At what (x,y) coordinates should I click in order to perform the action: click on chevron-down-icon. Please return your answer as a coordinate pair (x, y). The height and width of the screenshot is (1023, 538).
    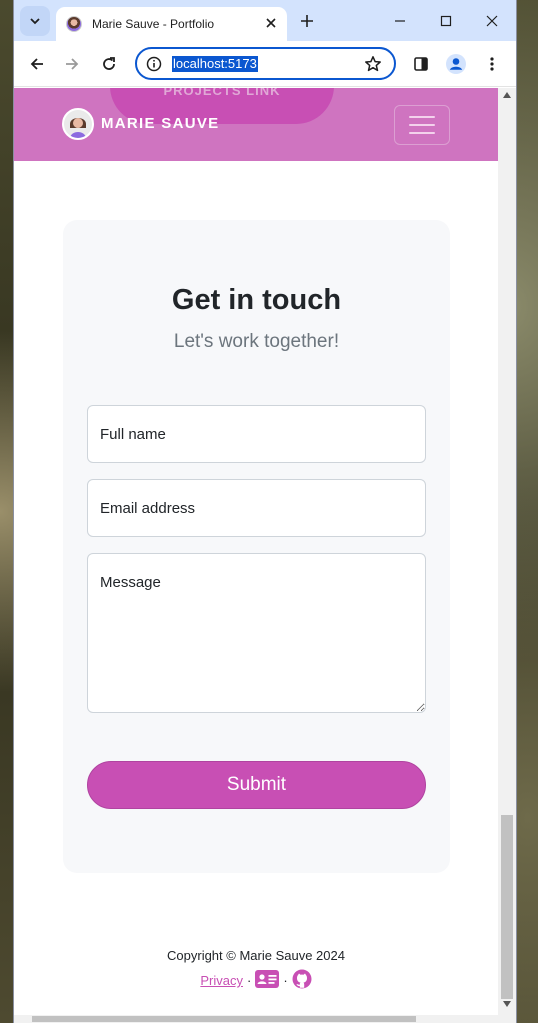
    Looking at the image, I should click on (35, 21).